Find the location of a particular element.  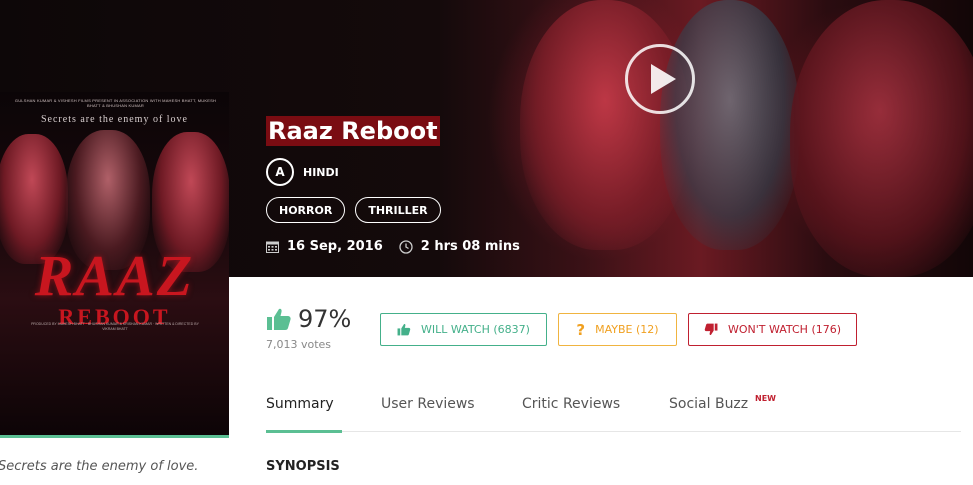

duration: 2 hrs 08 mins is located at coordinates (470, 246).